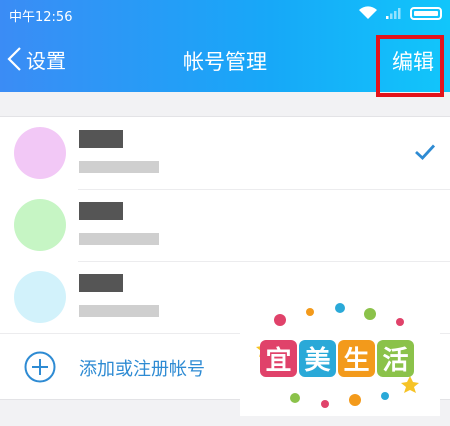 The height and width of the screenshot is (426, 450). What do you see at coordinates (410, 66) in the screenshot?
I see `highlight-box` at bounding box center [410, 66].